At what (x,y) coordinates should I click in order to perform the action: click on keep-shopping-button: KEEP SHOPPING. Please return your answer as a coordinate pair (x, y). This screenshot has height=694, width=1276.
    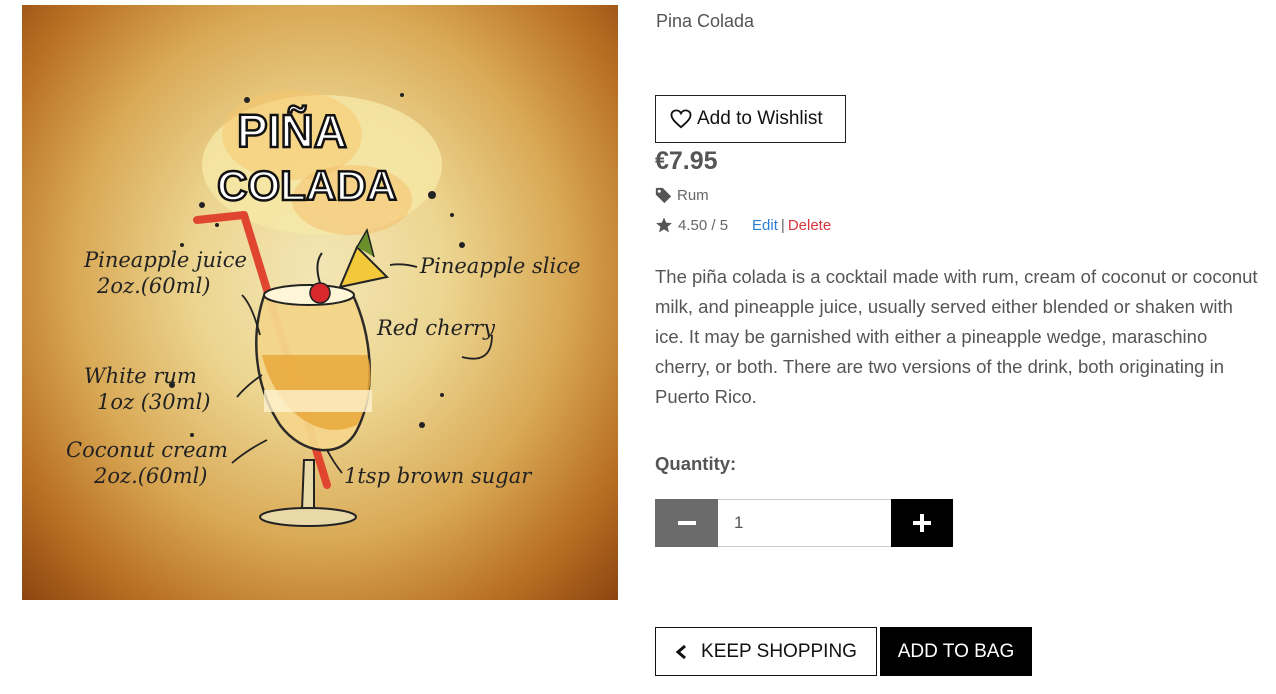
    Looking at the image, I should click on (766, 651).